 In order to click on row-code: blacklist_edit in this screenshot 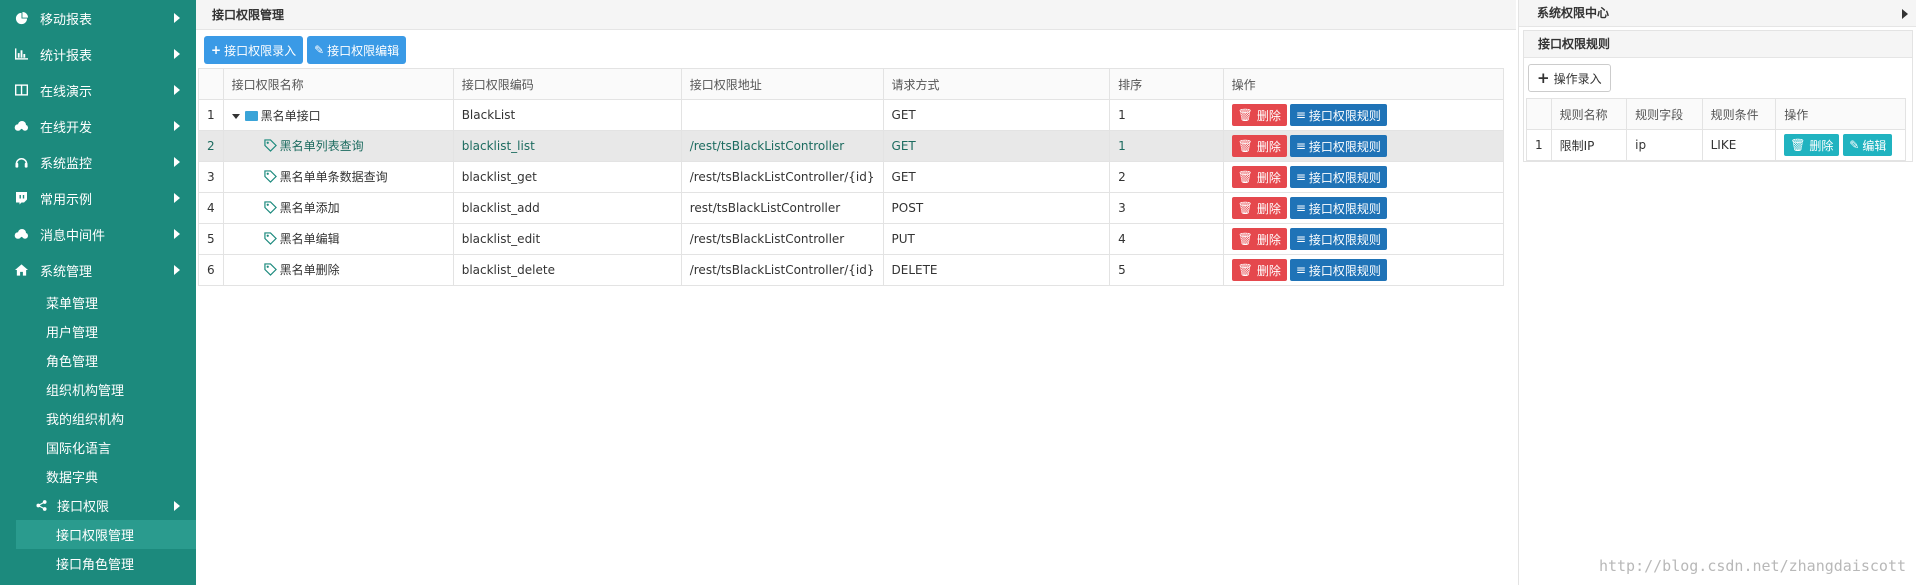, I will do `click(567, 239)`.